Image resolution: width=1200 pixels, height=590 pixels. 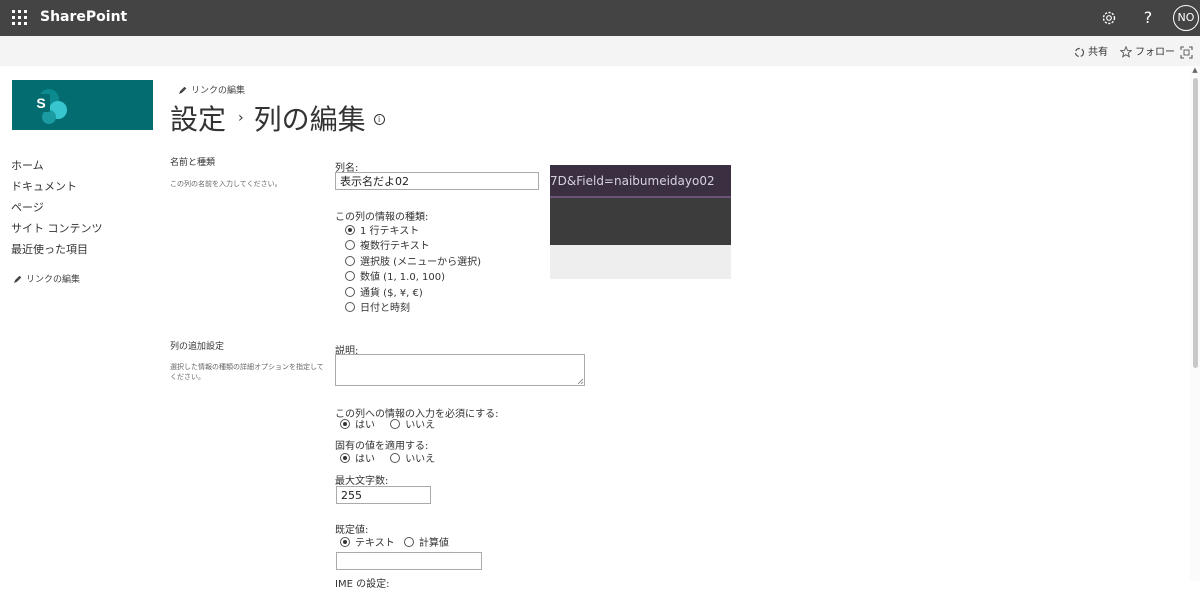 I want to click on type-option-datetime: 日付と時刻, so click(x=377, y=309).